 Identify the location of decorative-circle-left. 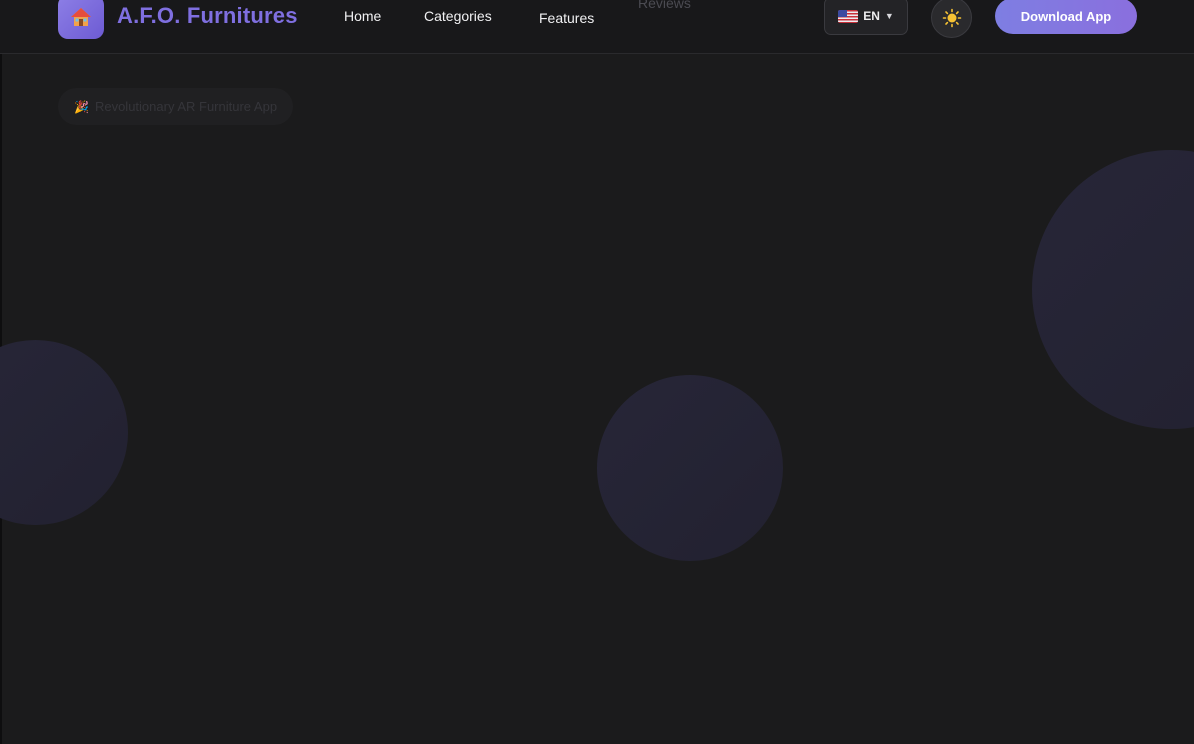
(64, 432).